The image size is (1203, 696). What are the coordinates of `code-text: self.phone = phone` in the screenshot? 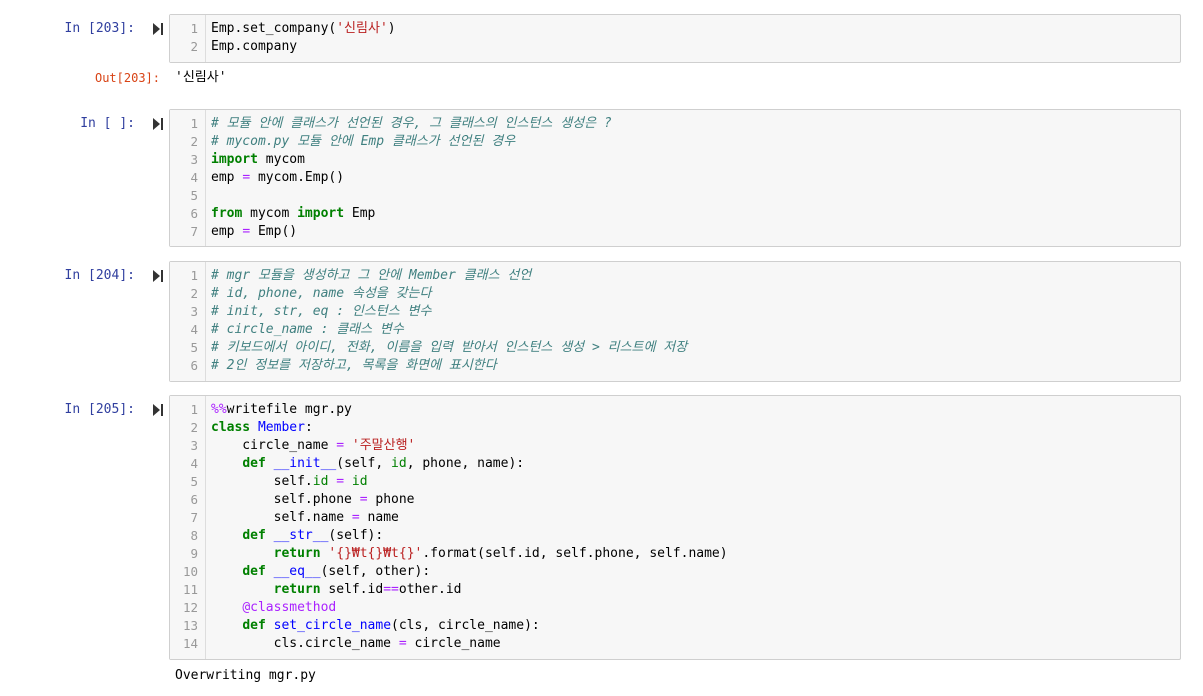 It's located at (313, 500).